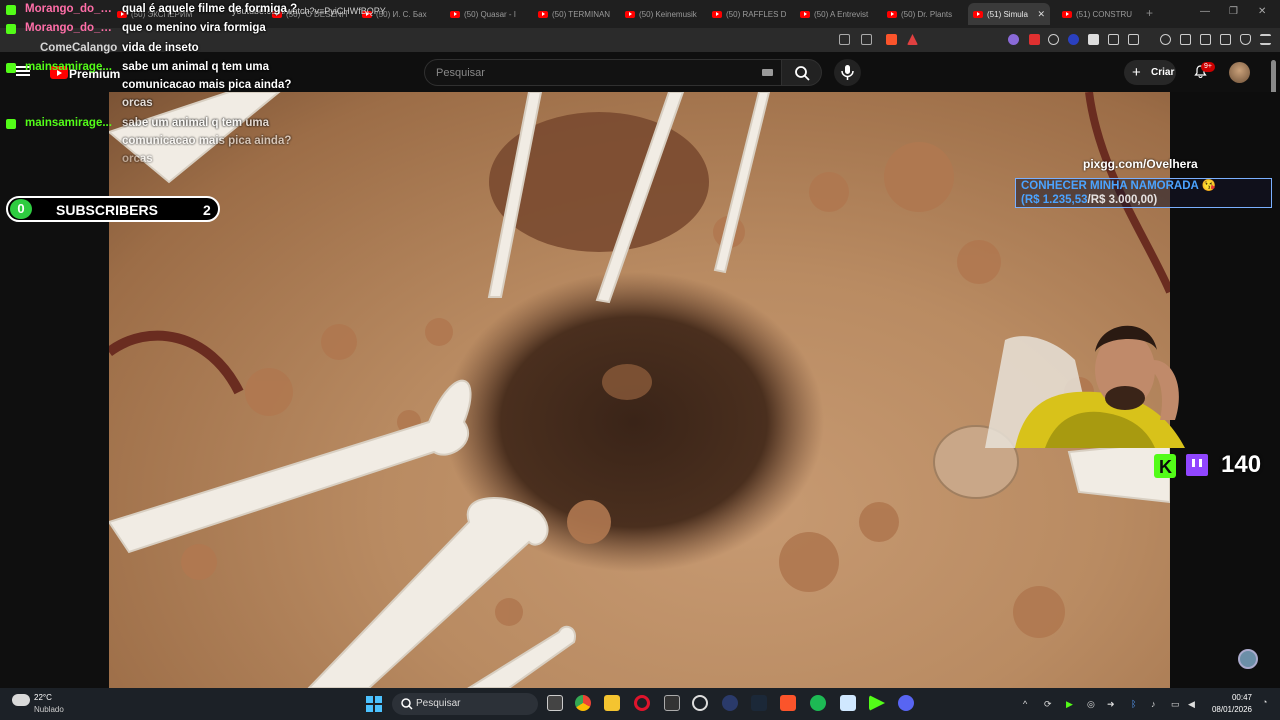 The image size is (1280, 720). Describe the element at coordinates (490, 14) in the screenshot. I see `browser-tab: (50) Quasar - I` at that location.